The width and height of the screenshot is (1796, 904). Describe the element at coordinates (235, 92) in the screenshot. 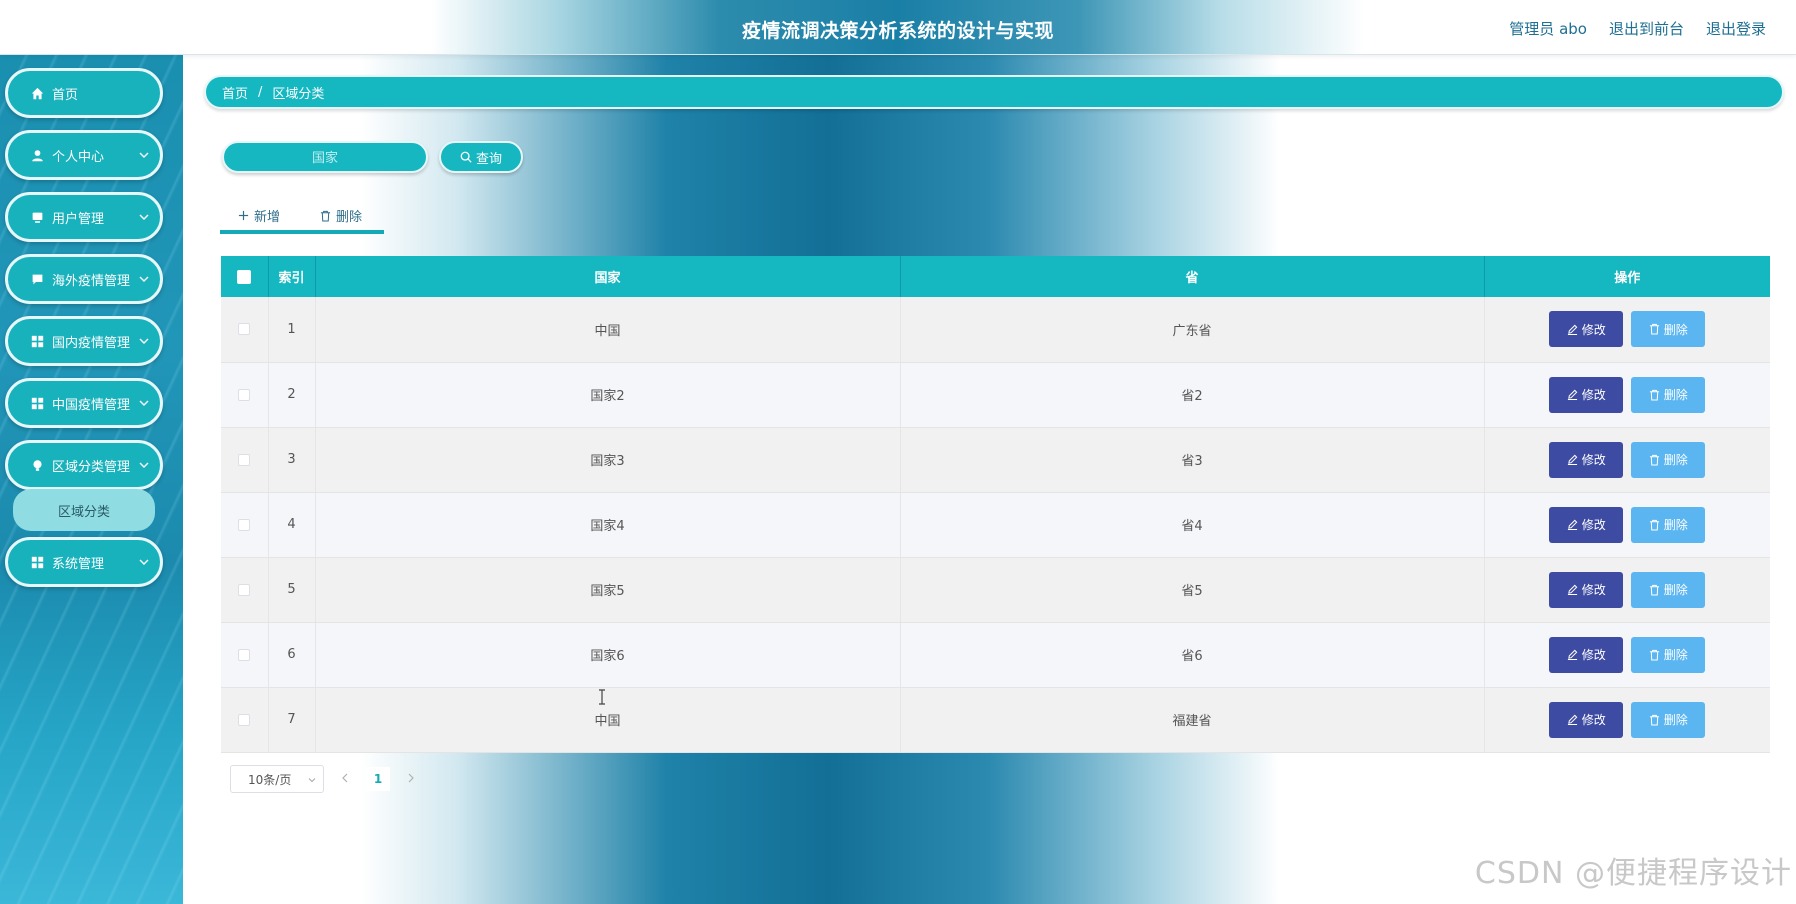

I see `breadcrumb-home: 首页` at that location.